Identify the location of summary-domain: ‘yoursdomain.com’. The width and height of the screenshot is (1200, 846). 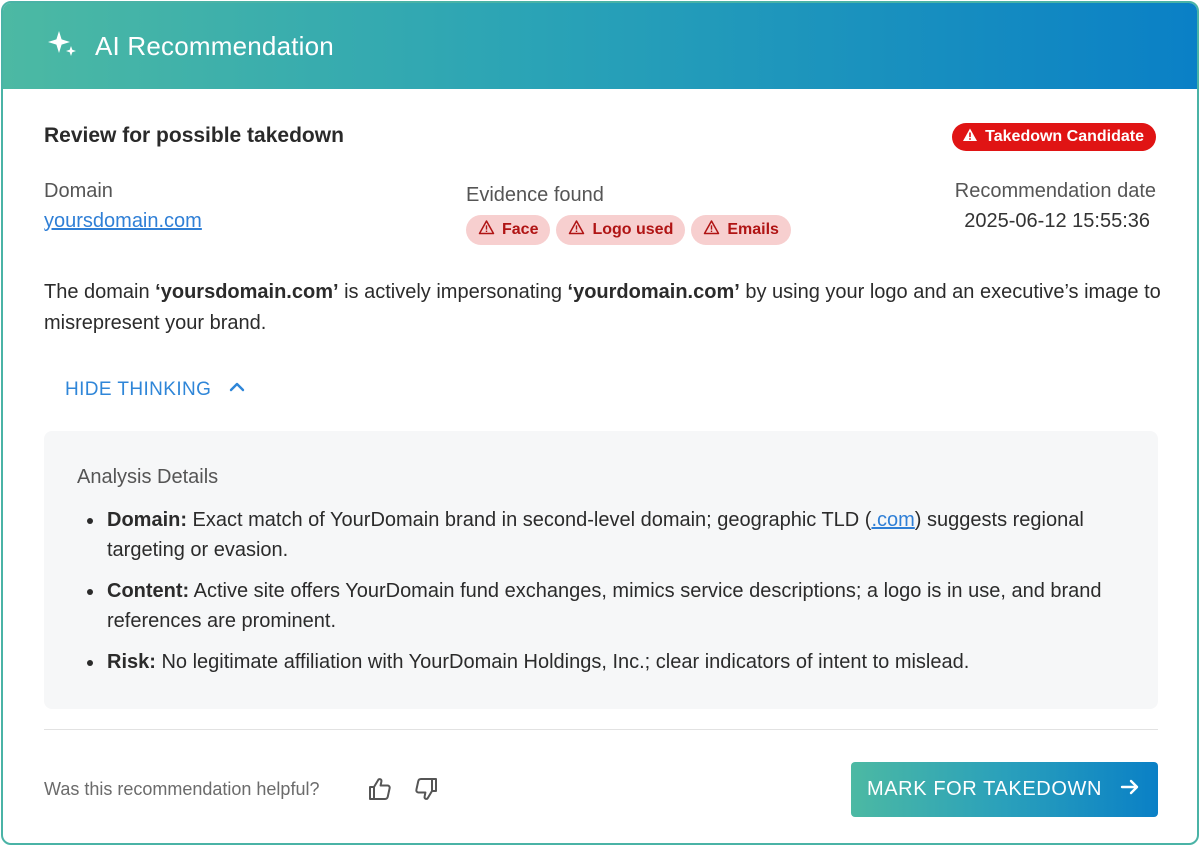
(247, 292).